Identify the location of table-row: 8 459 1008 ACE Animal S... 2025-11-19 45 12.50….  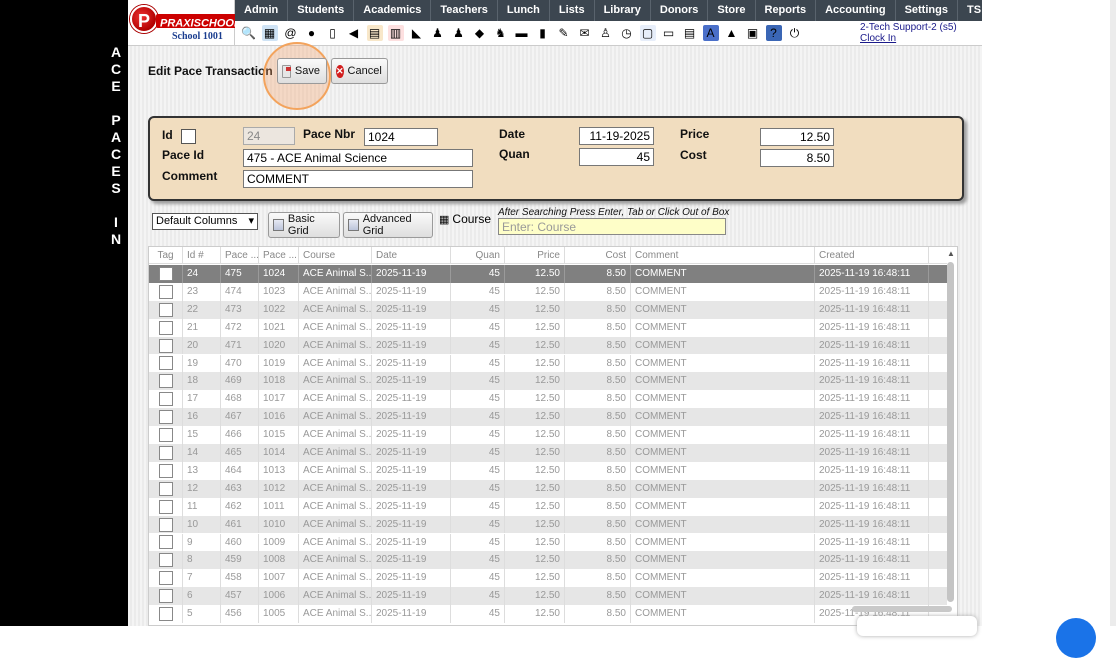
(548, 560).